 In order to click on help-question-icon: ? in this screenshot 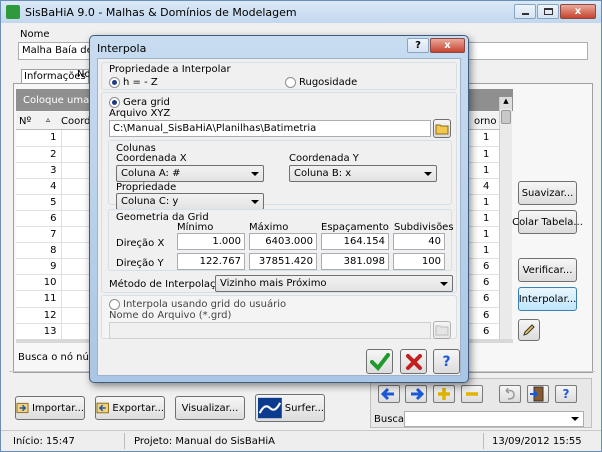, I will do `click(446, 361)`.